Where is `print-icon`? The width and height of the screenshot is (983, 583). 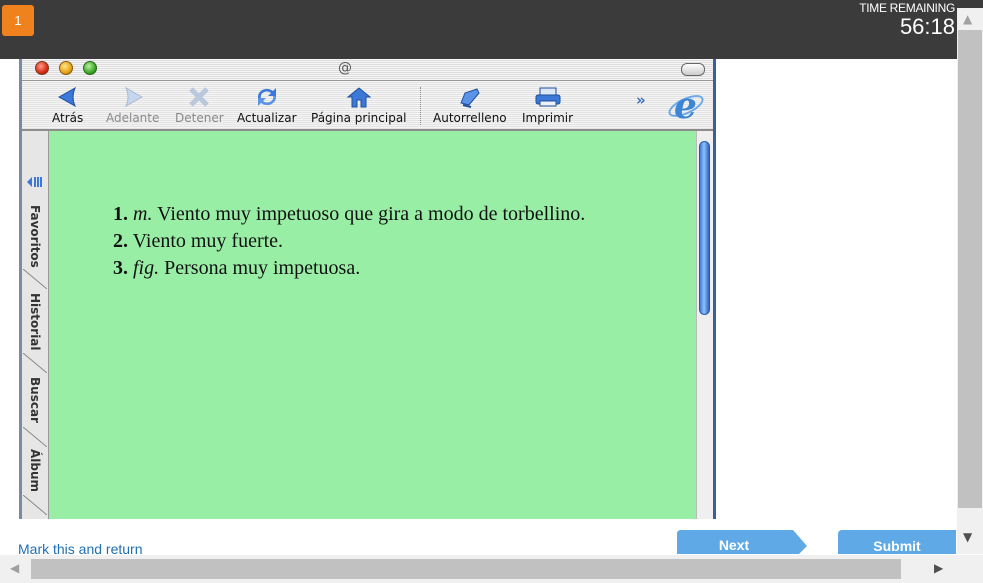
print-icon is located at coordinates (548, 97).